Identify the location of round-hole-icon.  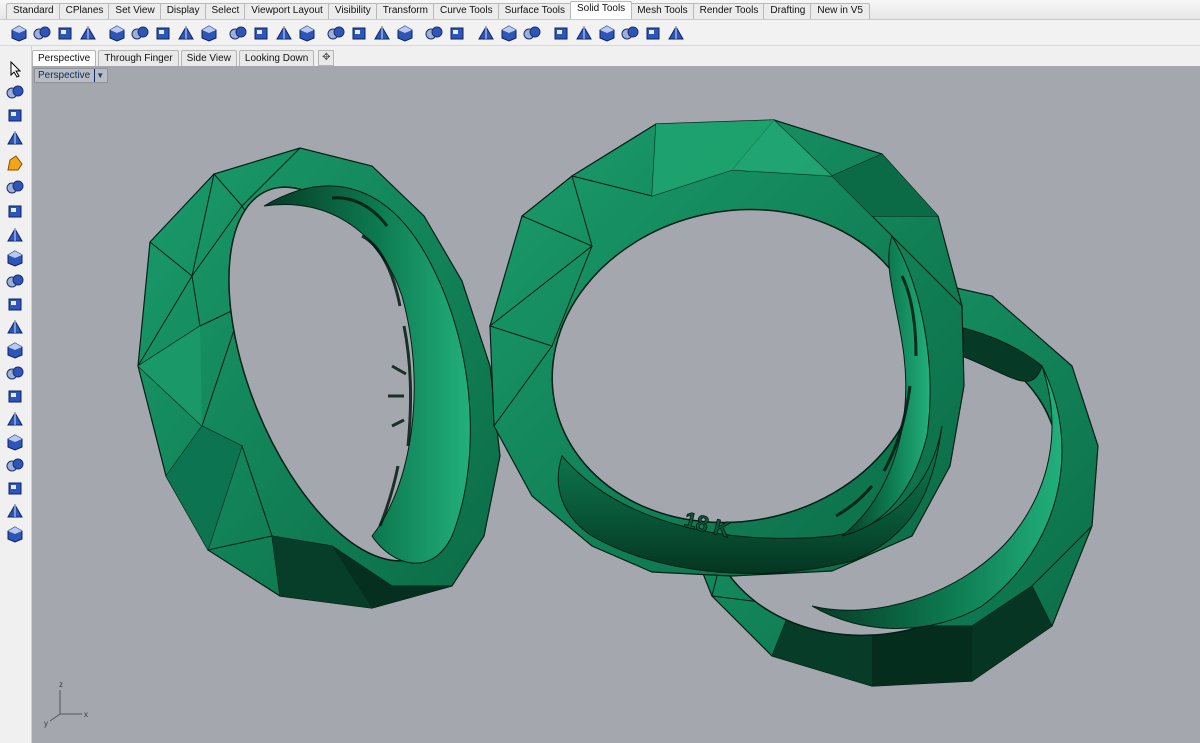
(584, 33).